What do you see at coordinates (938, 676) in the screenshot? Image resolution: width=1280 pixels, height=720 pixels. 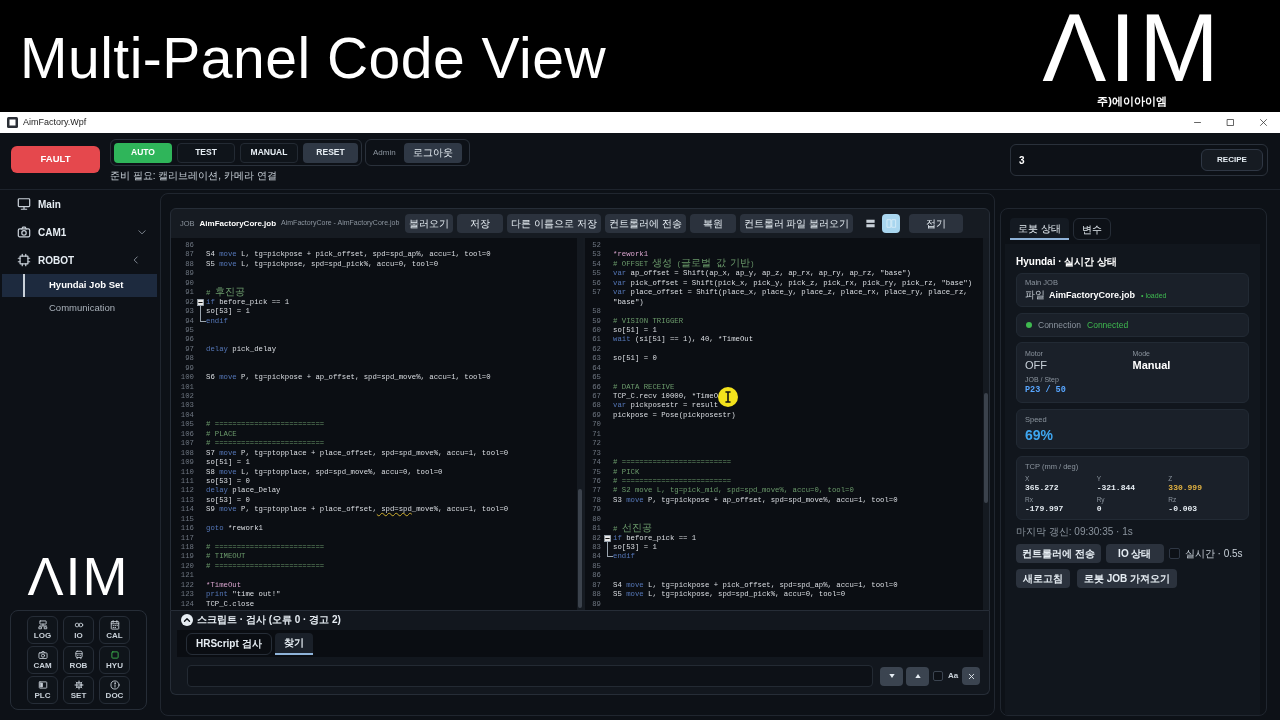 I see `match-case-checkbox` at bounding box center [938, 676].